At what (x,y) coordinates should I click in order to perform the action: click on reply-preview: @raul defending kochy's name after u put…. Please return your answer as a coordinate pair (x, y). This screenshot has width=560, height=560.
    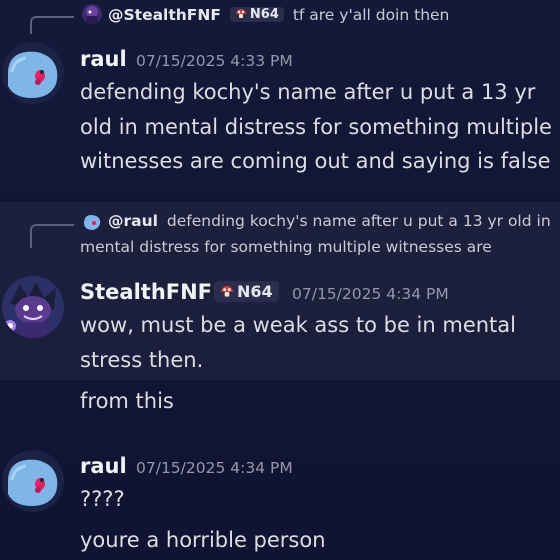
    Looking at the image, I should click on (329, 221).